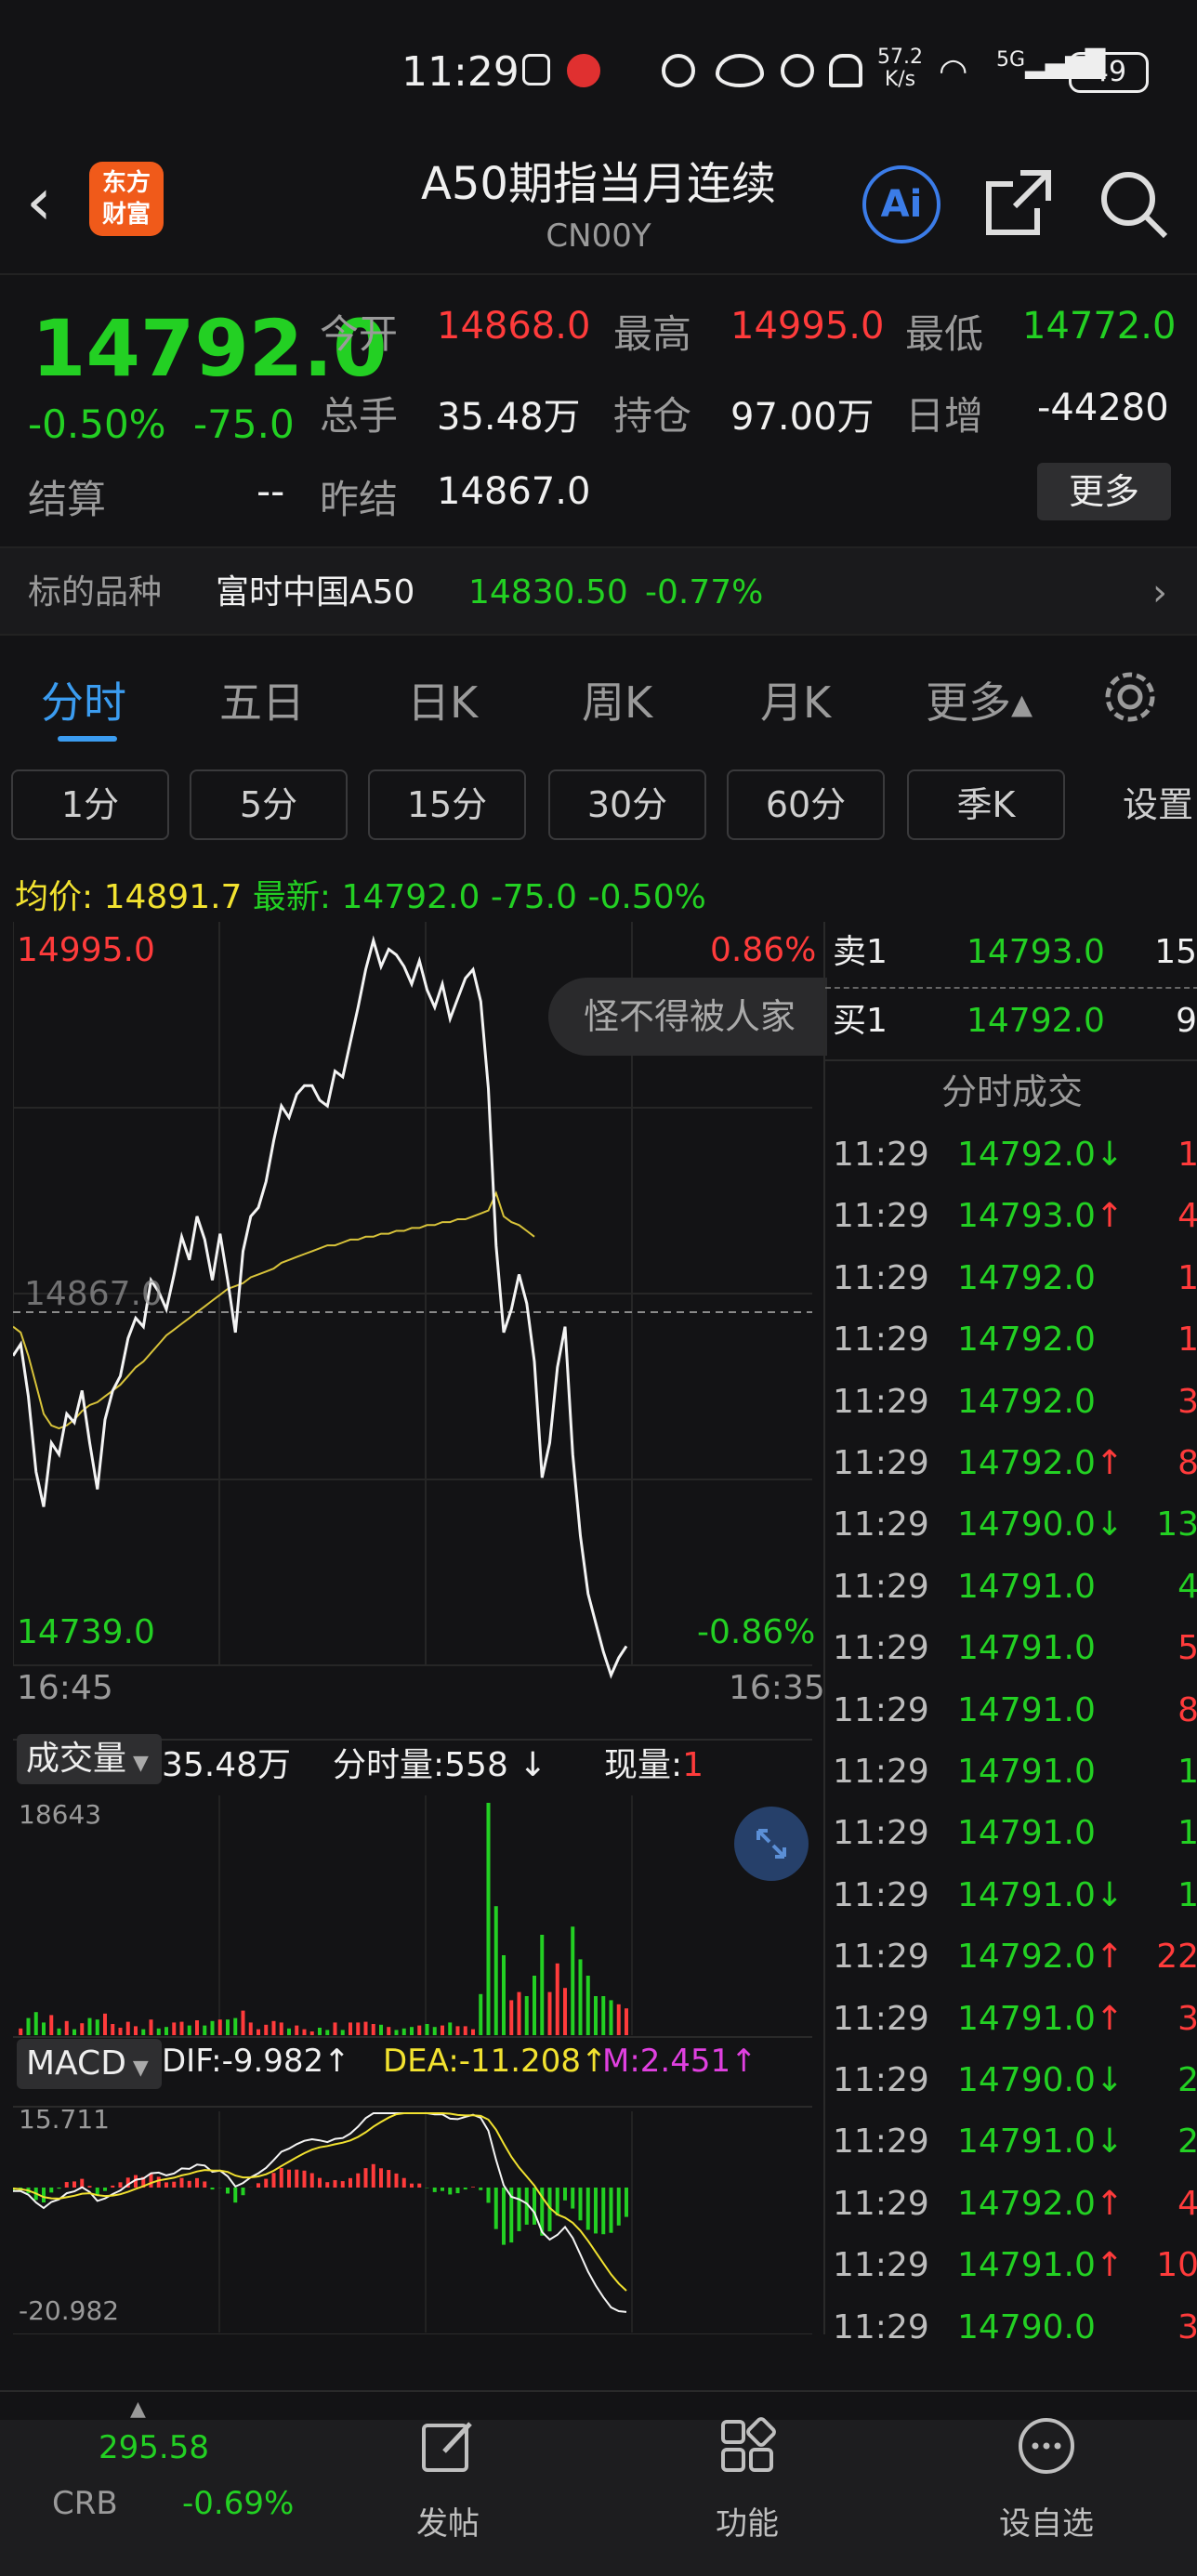 The width and height of the screenshot is (1197, 2576). I want to click on tab-five-day: 五日, so click(262, 699).